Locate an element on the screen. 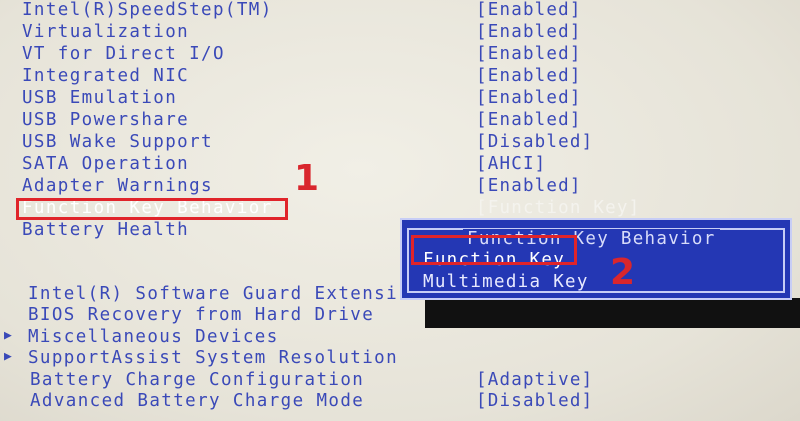 Image resolution: width=800 pixels, height=421 pixels. submenu-row-supportassist: ▶ SupportAssist System Resolution is located at coordinates (400, 359).